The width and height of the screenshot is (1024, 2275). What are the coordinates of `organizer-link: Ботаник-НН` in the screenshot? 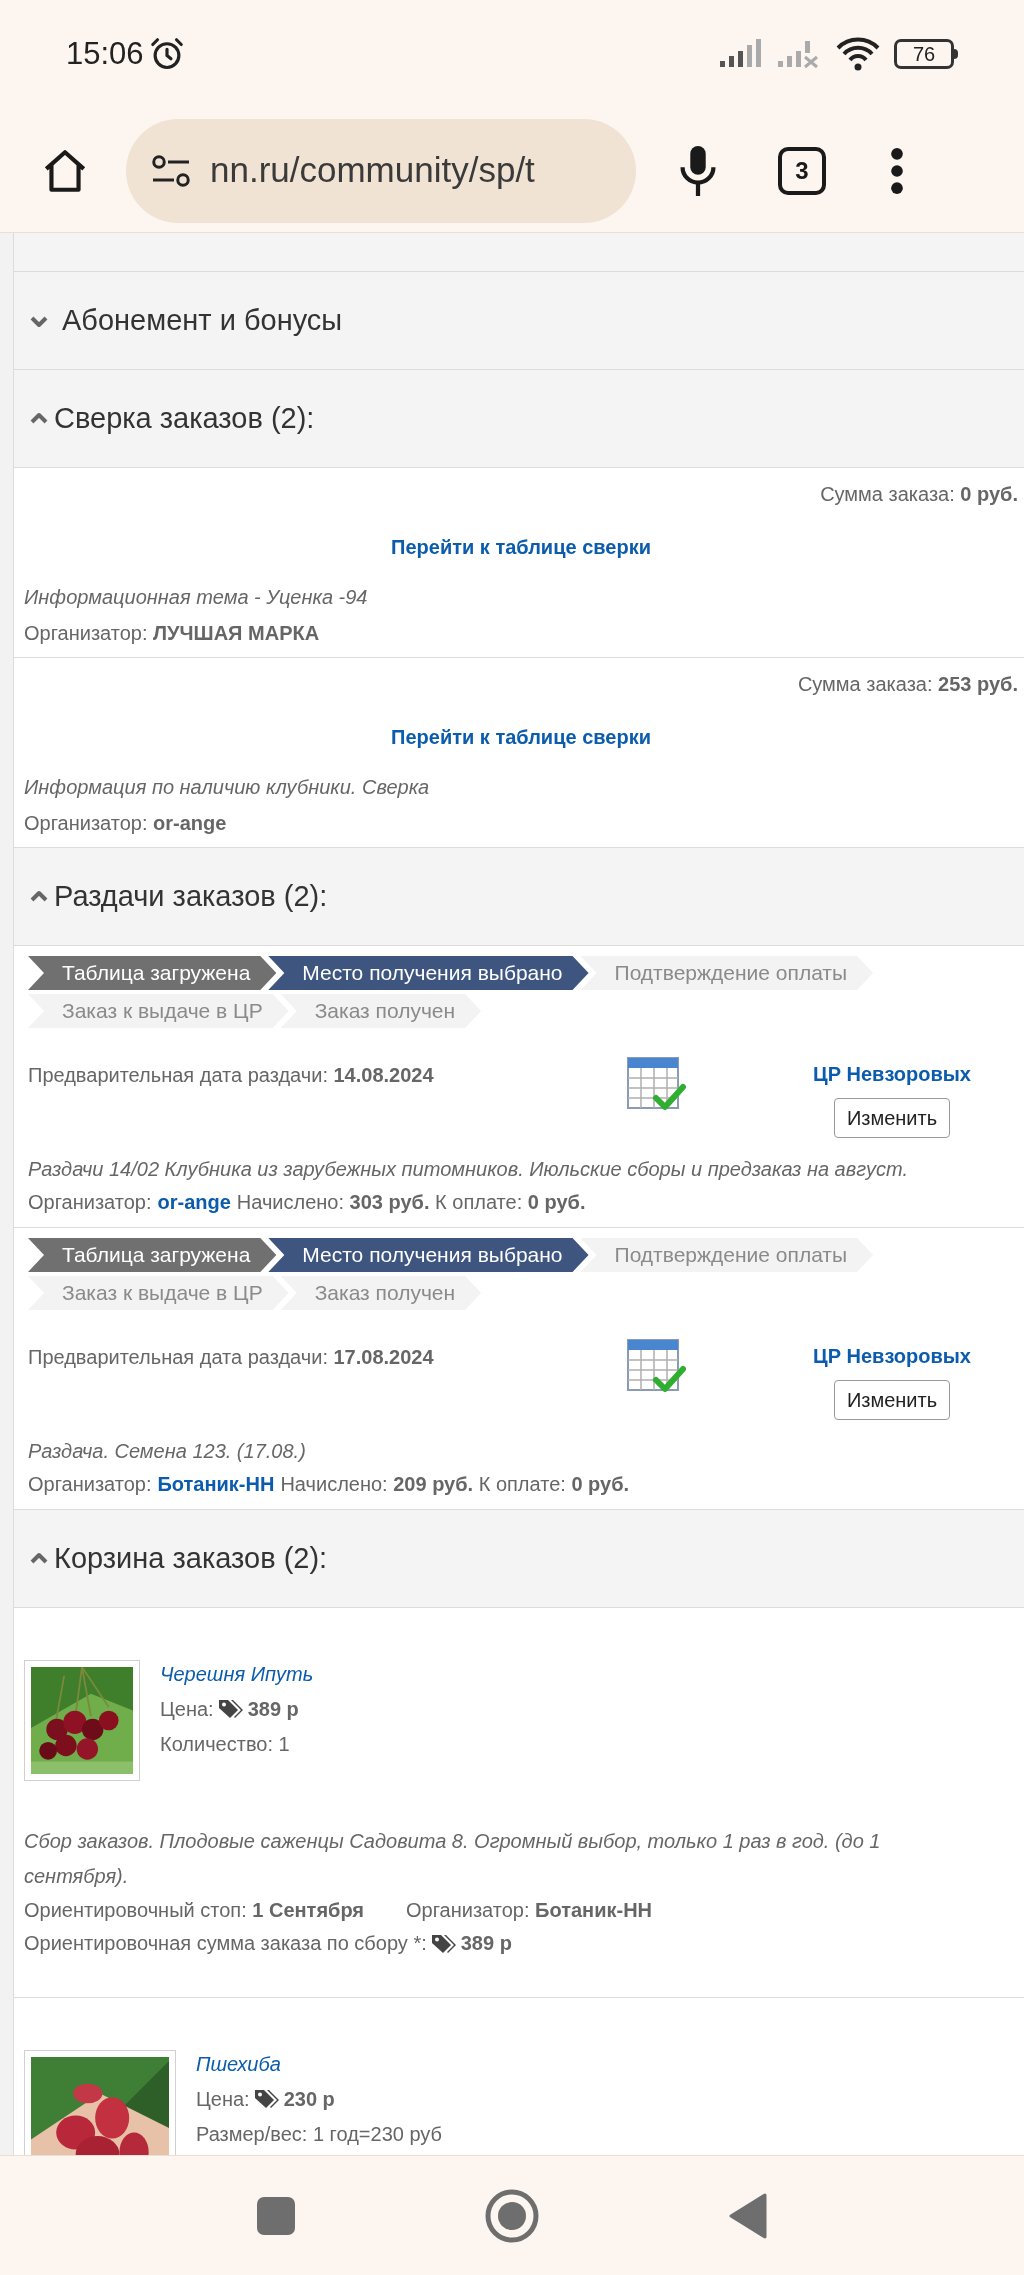 It's located at (216, 1484).